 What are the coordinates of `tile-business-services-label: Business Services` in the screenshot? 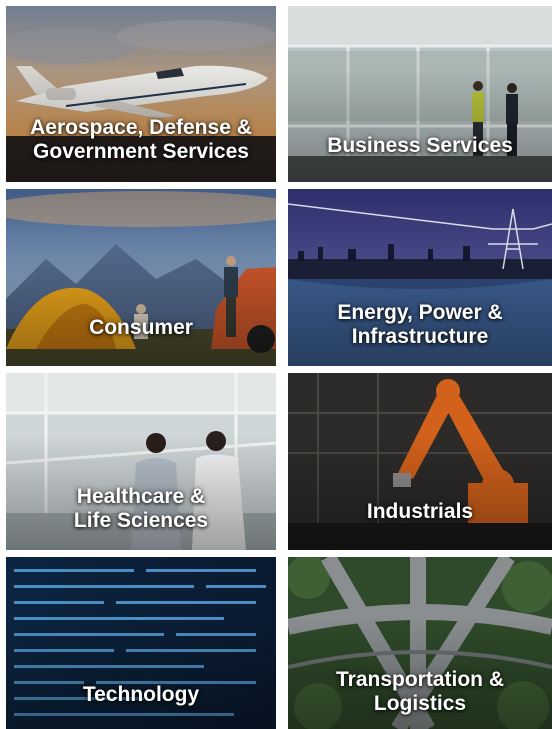 It's located at (420, 146).